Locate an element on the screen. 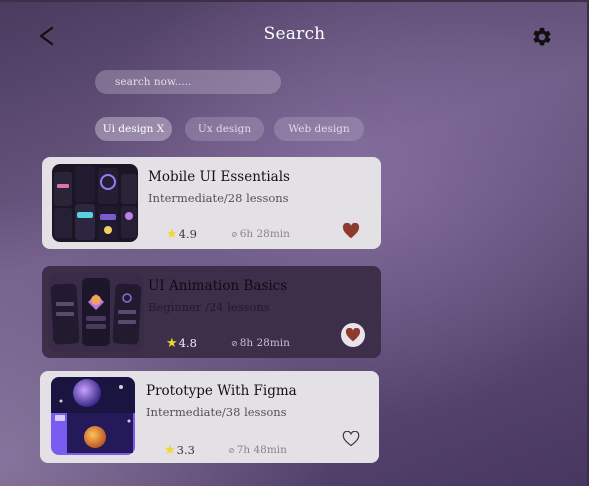  rating-value: 4.9 is located at coordinates (187, 234).